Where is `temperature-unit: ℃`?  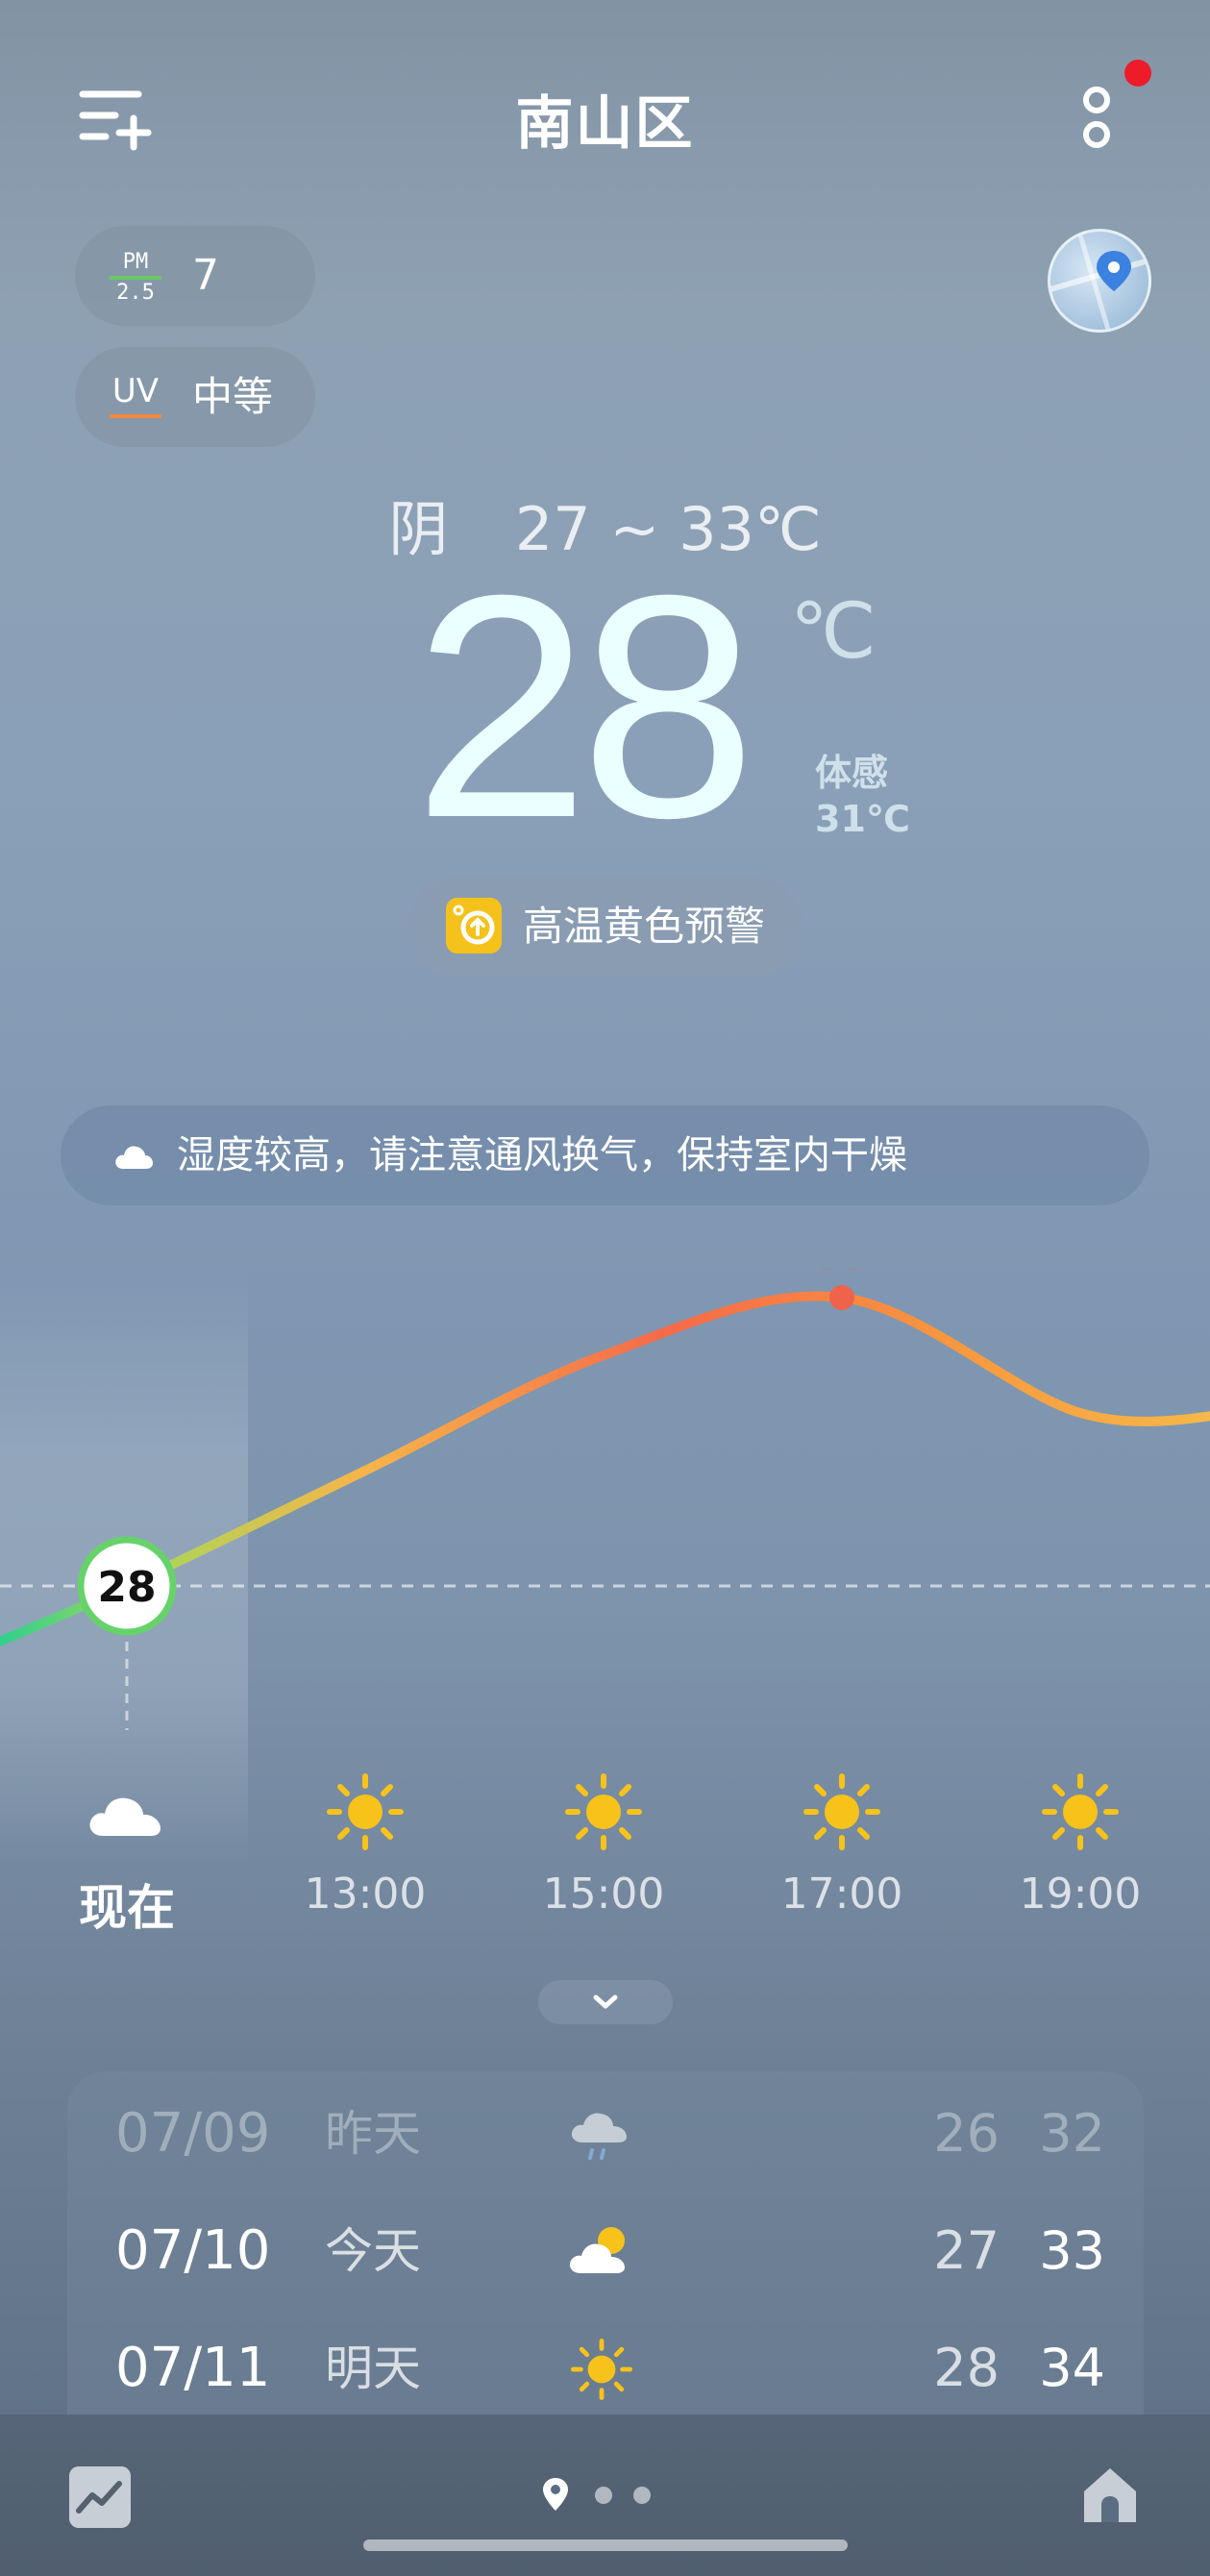
temperature-unit: ℃ is located at coordinates (834, 631).